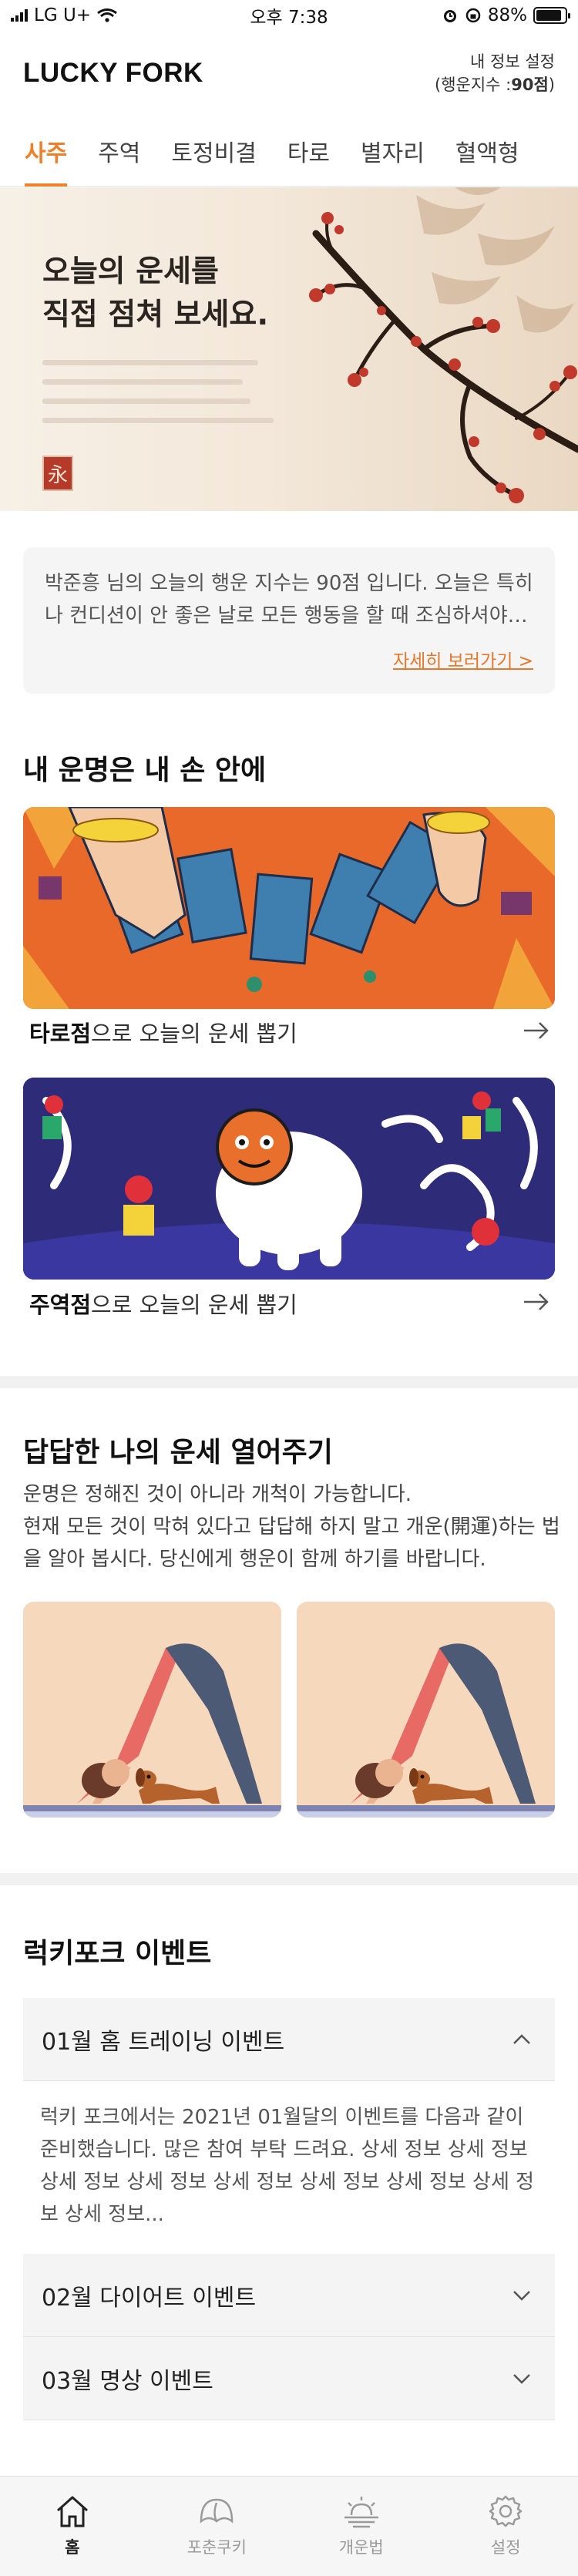 This screenshot has height=2576, width=578. What do you see at coordinates (117, 1953) in the screenshot?
I see `events-section-title: 럭키포크 이벤트` at bounding box center [117, 1953].